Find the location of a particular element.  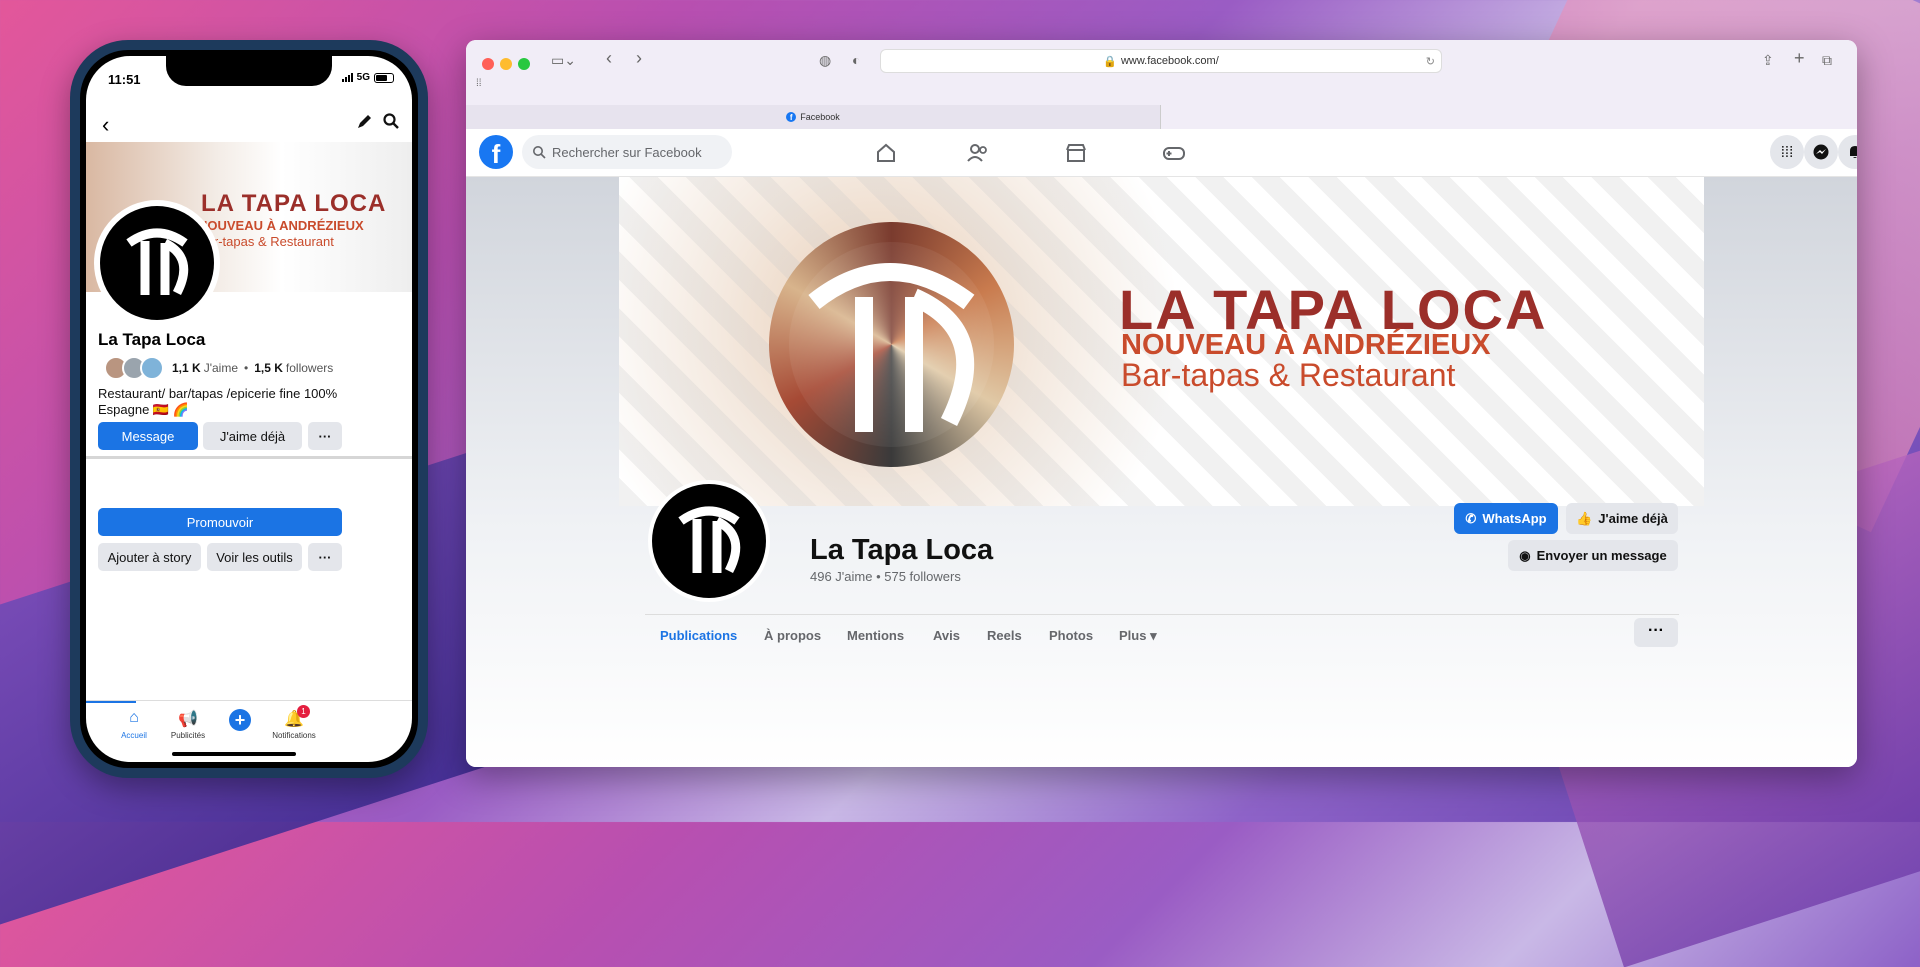

page-stats: 1,1 K J'aime • 1,5 K followers is located at coordinates (215, 368).